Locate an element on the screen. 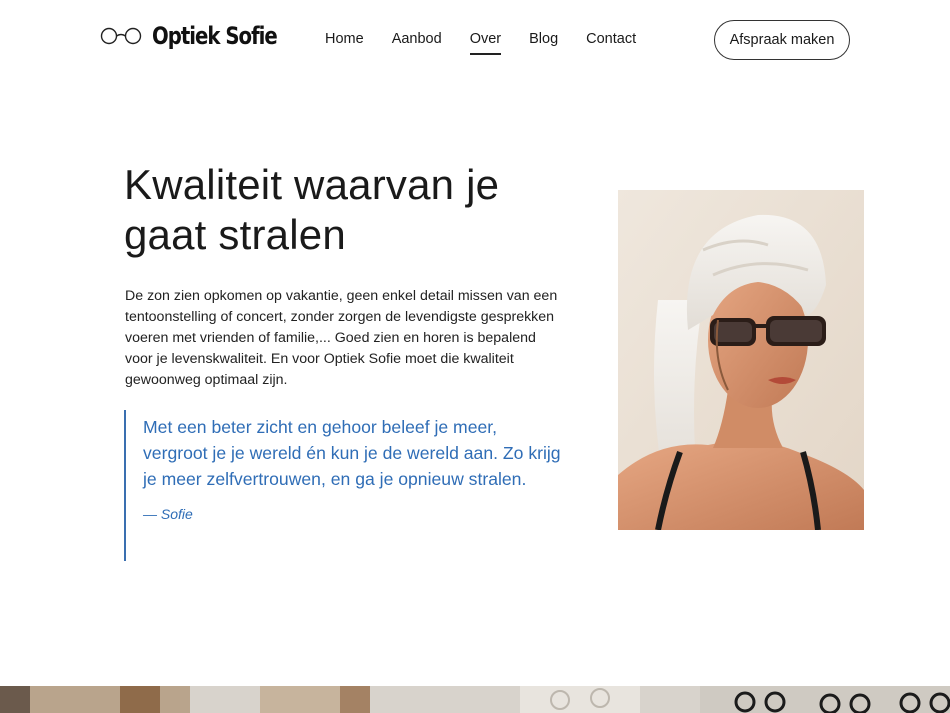 The image size is (950, 713). book-appointment-button: Afspraak maken is located at coordinates (782, 40).